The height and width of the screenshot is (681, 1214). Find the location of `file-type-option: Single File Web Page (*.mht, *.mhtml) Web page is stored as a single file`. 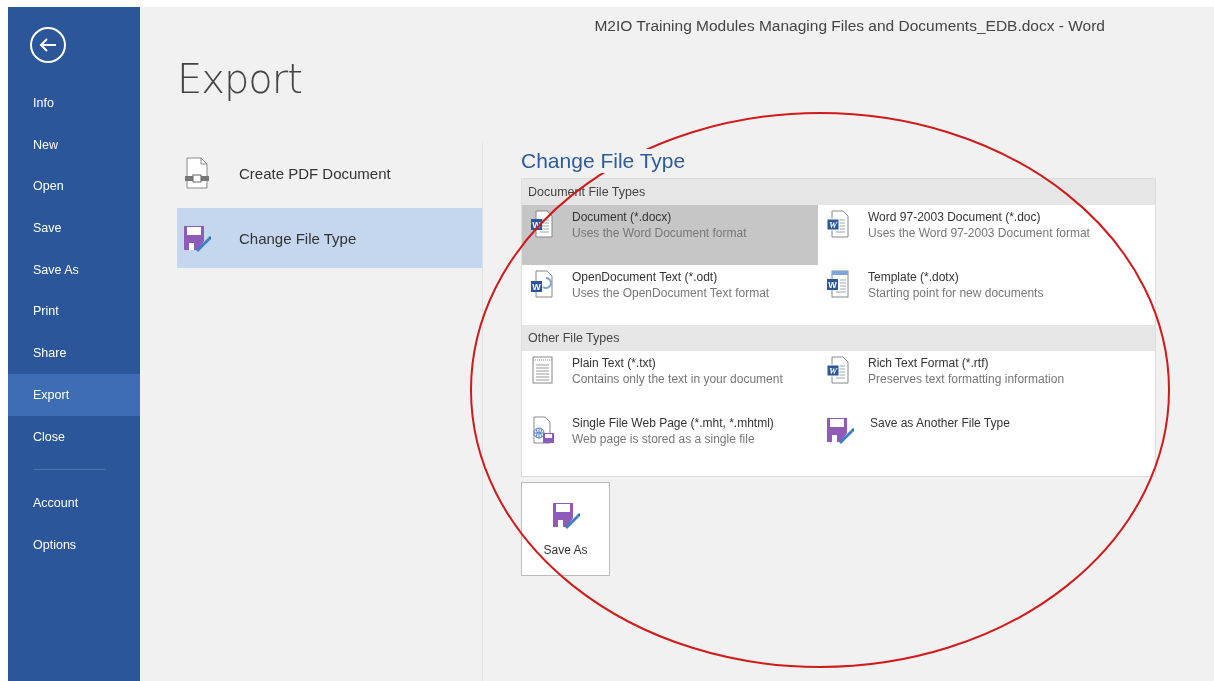

file-type-option: Single File Web Page (*.mht, *.mhtml) Web page is stored as a single file is located at coordinates (670, 441).